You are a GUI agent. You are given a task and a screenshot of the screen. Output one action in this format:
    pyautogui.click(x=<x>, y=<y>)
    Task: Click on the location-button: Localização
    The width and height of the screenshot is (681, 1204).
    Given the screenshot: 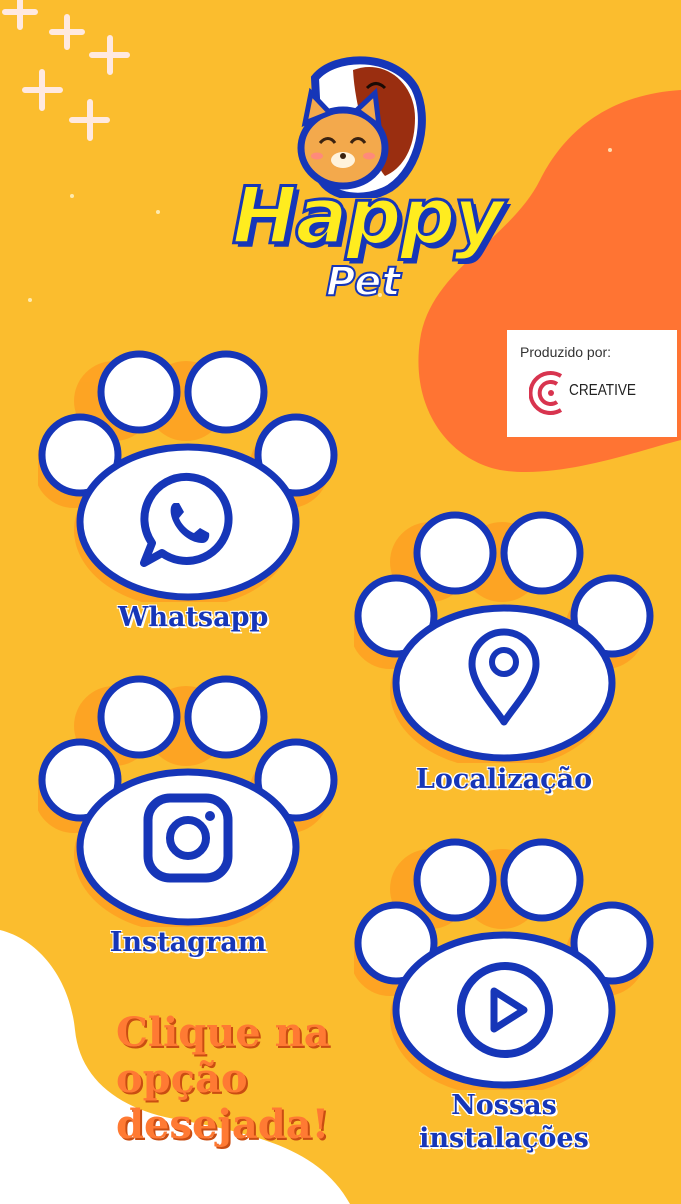 What is the action you would take?
    pyautogui.click(x=504, y=650)
    